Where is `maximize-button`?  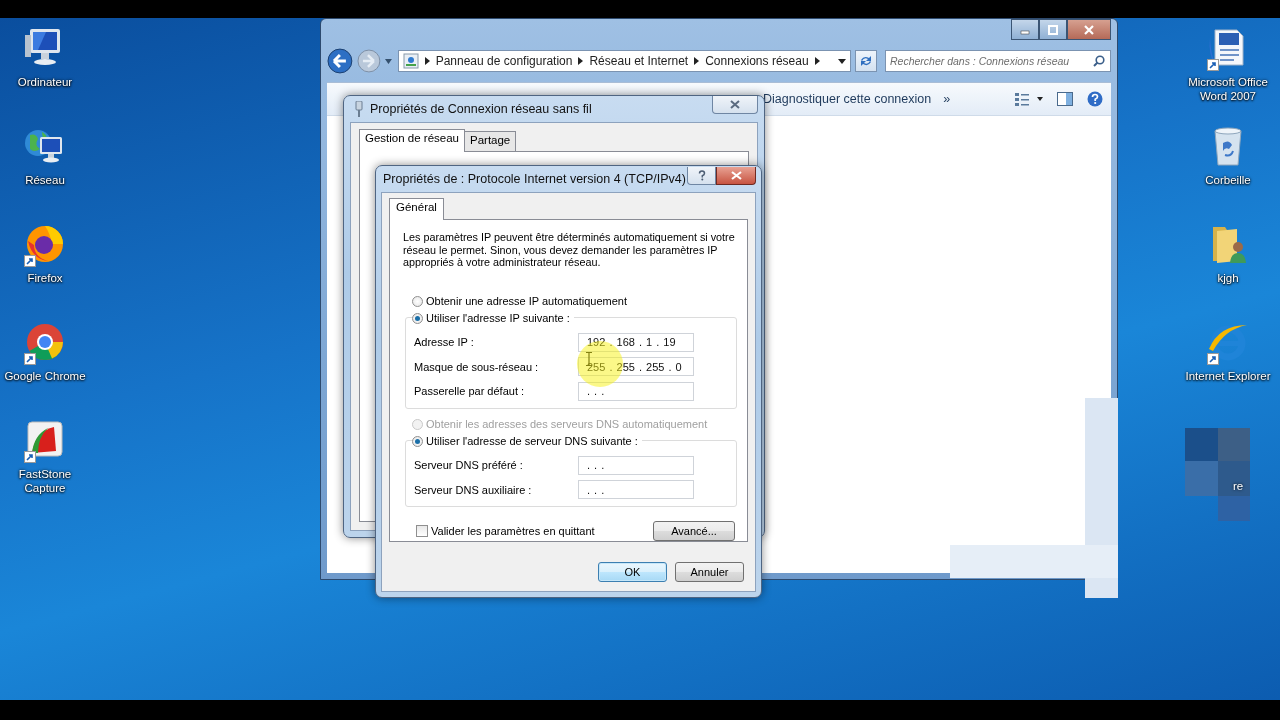
maximize-button is located at coordinates (1053, 29).